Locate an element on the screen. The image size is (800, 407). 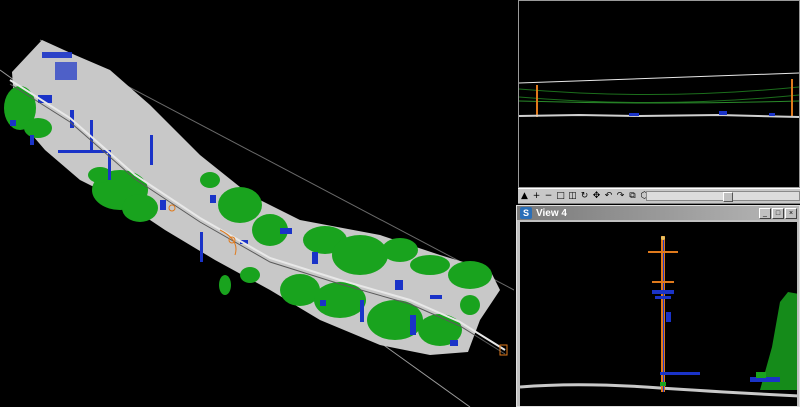
ground-wire is located at coordinates (659, 78).